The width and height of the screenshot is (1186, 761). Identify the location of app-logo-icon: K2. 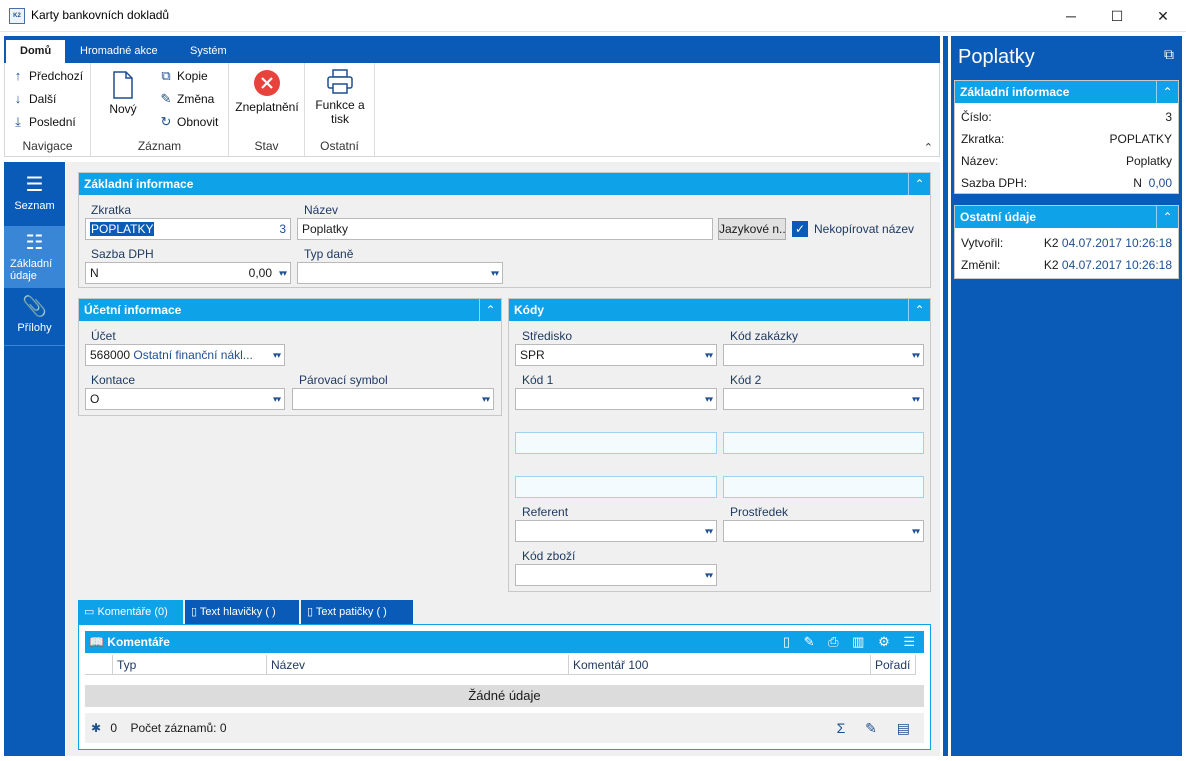
(17, 16).